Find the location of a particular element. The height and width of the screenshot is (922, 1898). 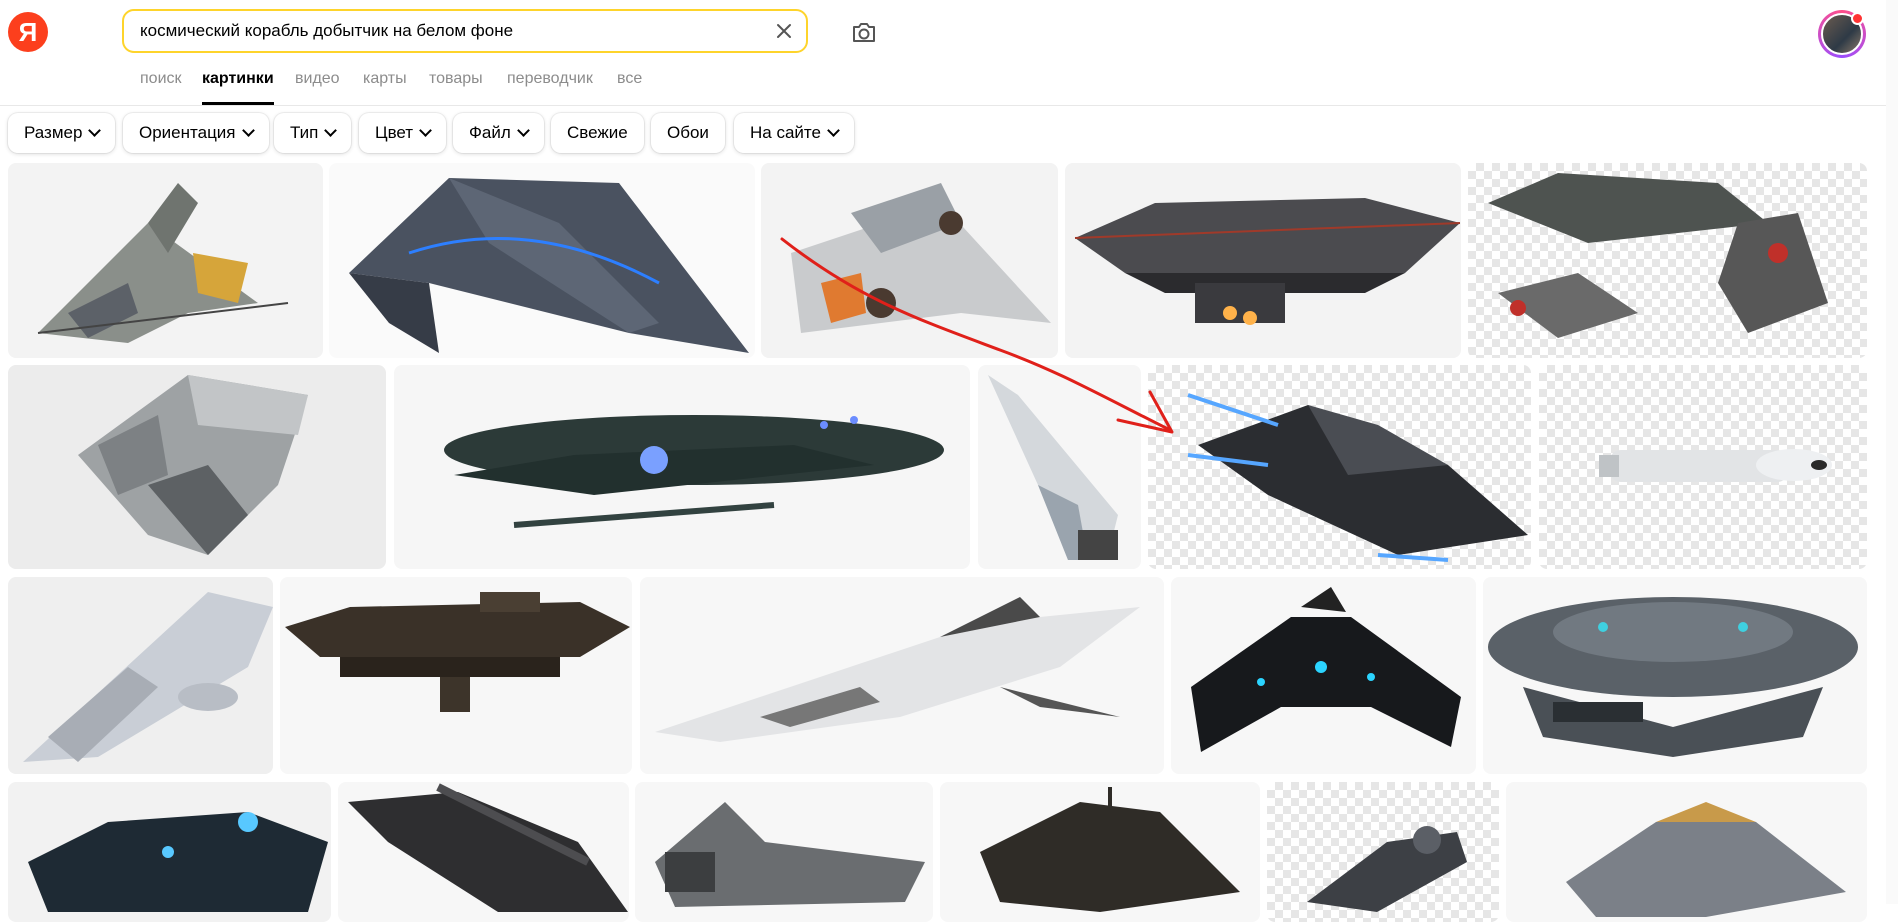

tab-all: все is located at coordinates (629, 79).